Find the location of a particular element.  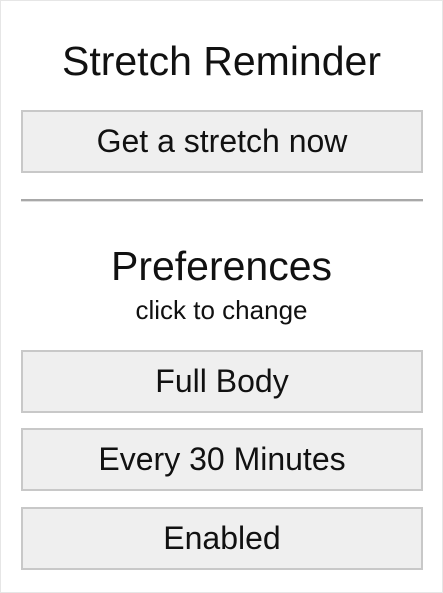

enabled-toggle-button: Enabled is located at coordinates (222, 538).